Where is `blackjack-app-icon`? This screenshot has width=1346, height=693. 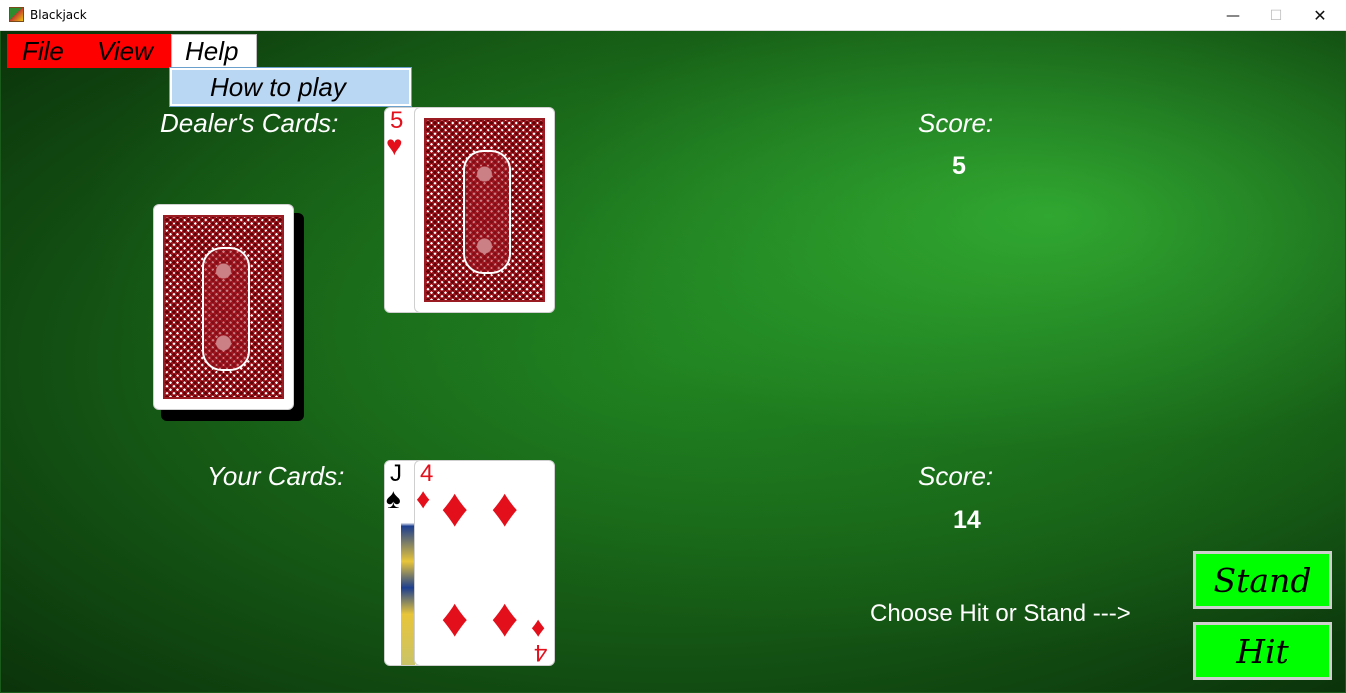 blackjack-app-icon is located at coordinates (16, 14).